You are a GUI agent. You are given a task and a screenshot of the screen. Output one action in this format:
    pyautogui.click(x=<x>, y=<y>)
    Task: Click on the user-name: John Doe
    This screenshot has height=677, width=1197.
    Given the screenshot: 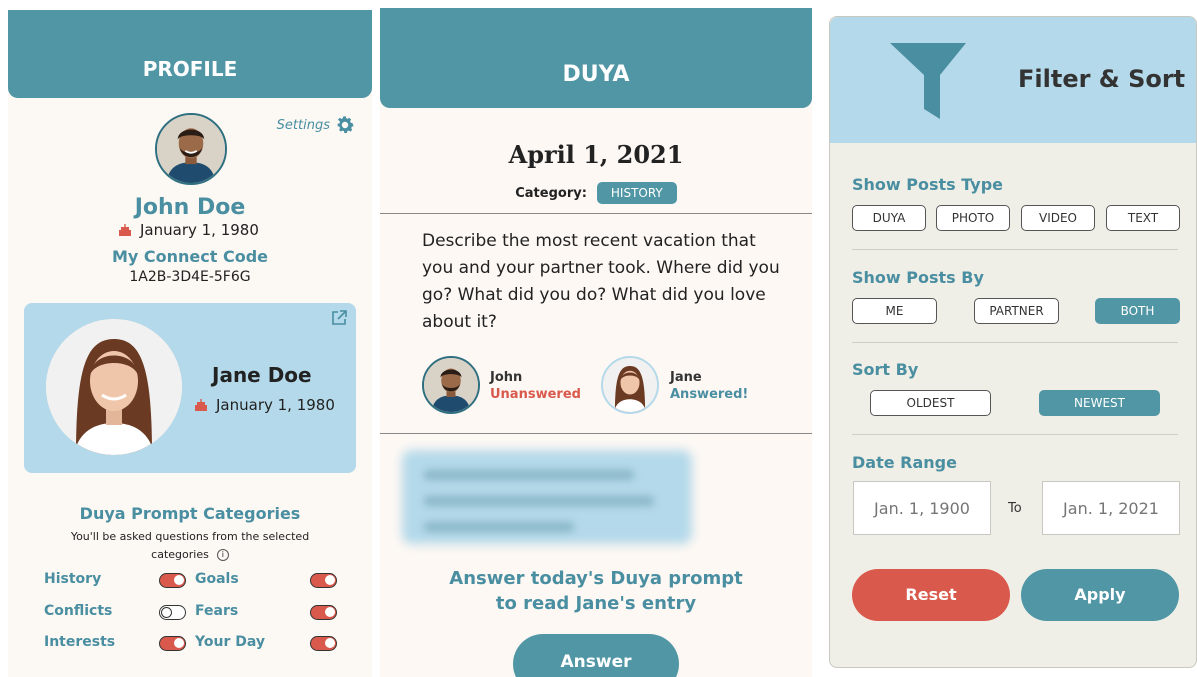 What is the action you would take?
    pyautogui.click(x=190, y=207)
    